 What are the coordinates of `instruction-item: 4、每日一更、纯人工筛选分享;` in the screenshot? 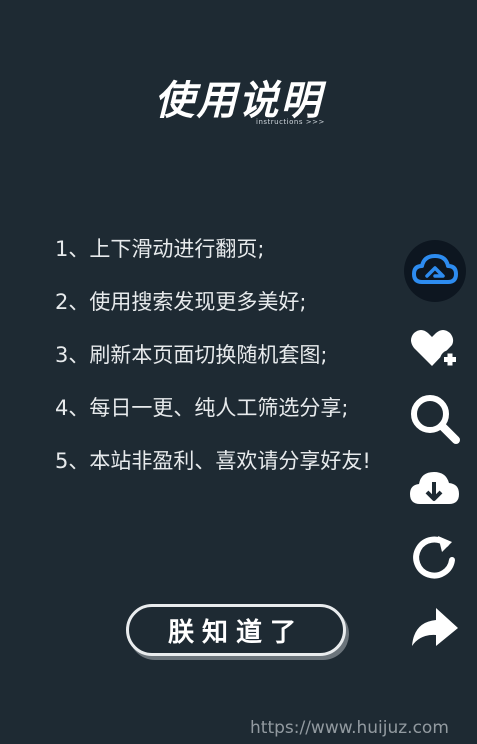 It's located at (202, 408).